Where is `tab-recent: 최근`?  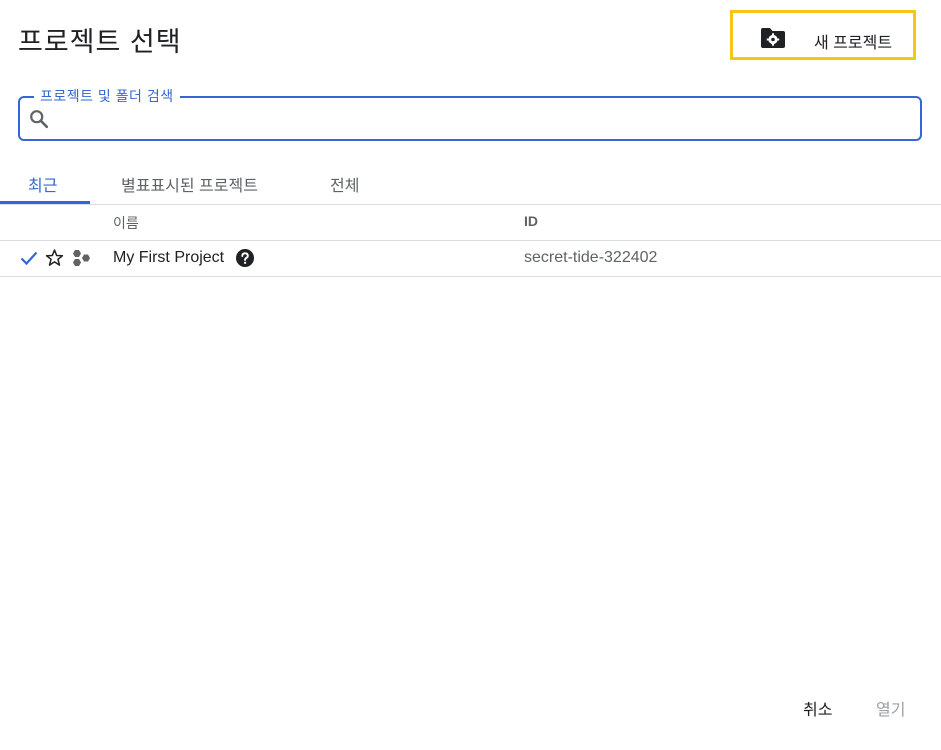 tab-recent: 최근 is located at coordinates (42, 184).